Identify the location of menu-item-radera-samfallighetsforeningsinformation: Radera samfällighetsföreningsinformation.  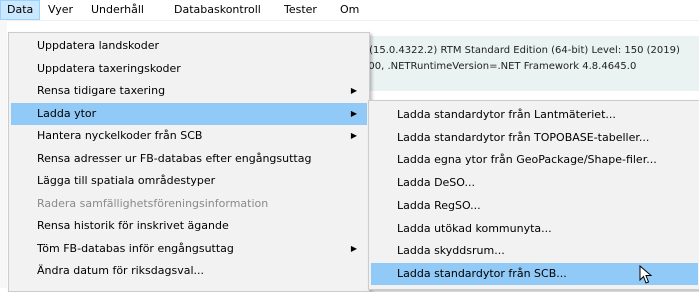
(189, 204).